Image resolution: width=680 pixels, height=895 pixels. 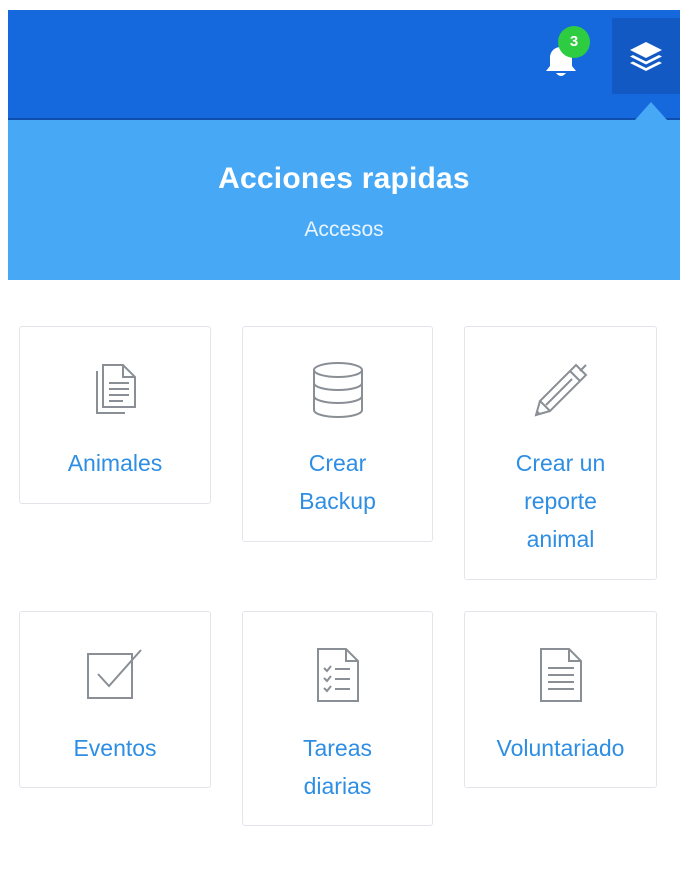 What do you see at coordinates (337, 767) in the screenshot?
I see `tile-label: Tareas diarias` at bounding box center [337, 767].